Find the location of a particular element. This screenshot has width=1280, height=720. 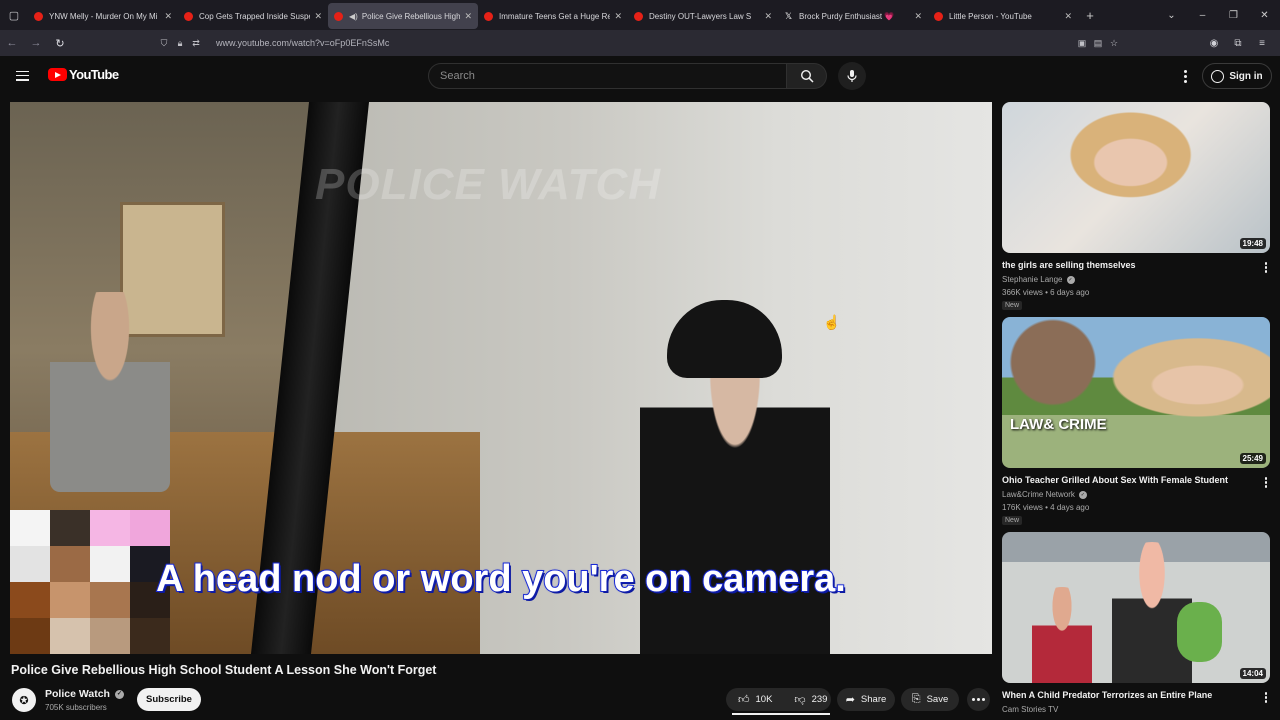

browser-tab-2: Cop Gets Trapped Inside Suspe ✕ is located at coordinates (253, 16).